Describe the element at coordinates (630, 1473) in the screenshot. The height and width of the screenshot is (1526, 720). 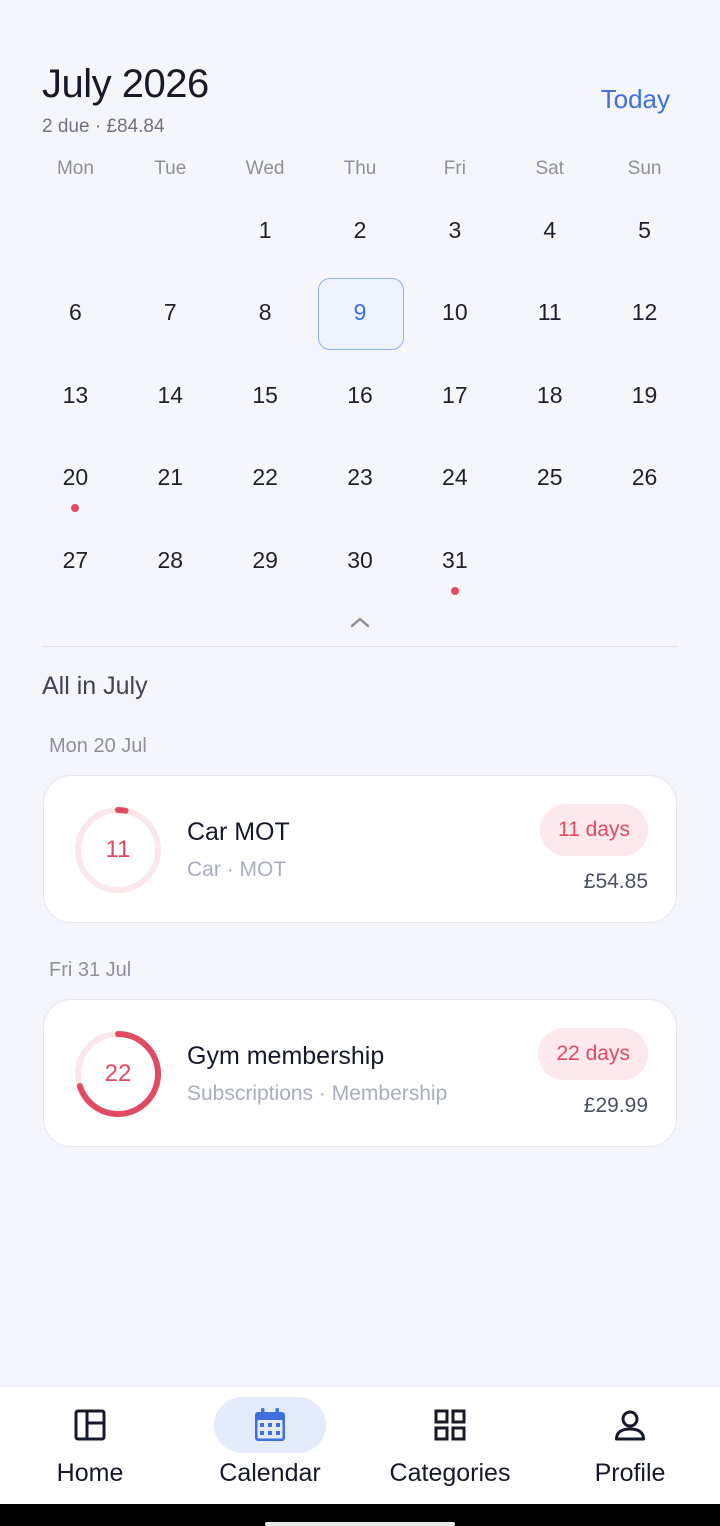
I see `nav-label: Profile` at that location.